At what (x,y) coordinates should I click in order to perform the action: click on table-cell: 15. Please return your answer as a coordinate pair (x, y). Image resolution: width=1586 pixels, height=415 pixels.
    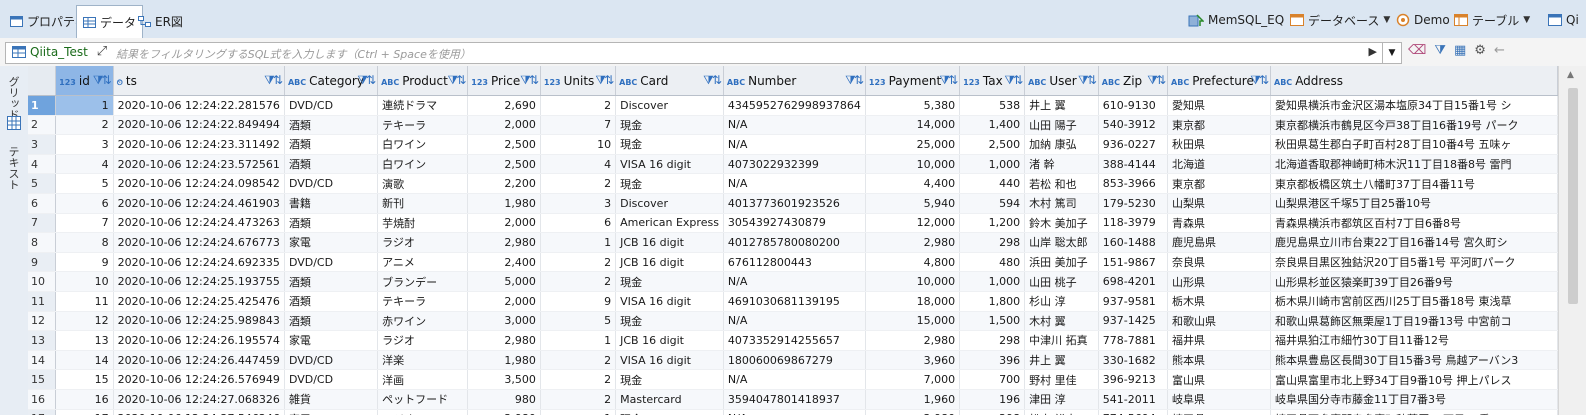
    Looking at the image, I should click on (84, 379).